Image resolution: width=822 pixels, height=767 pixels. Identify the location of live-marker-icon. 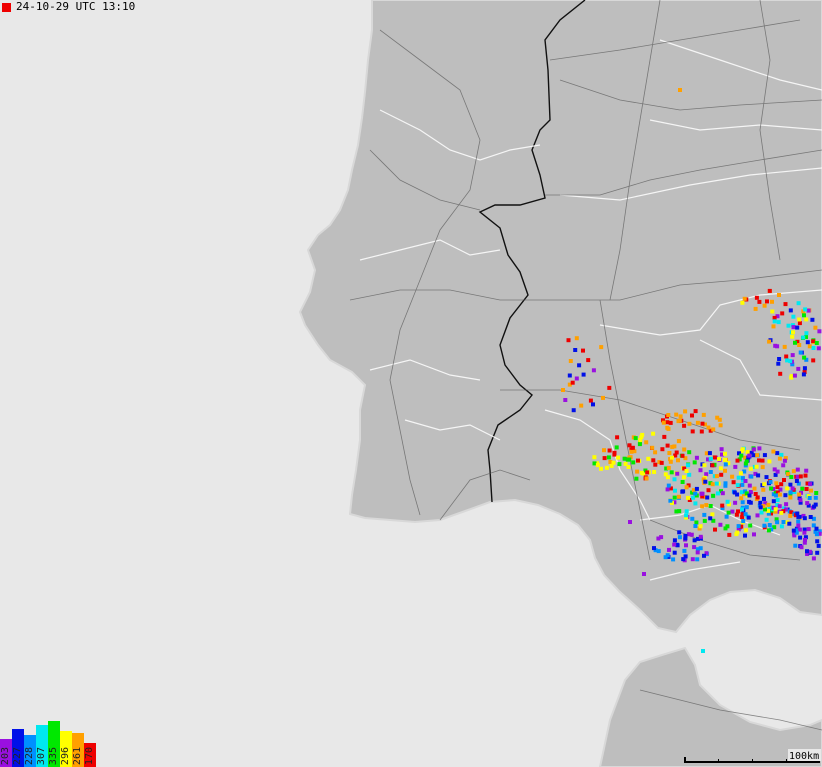
(6, 7).